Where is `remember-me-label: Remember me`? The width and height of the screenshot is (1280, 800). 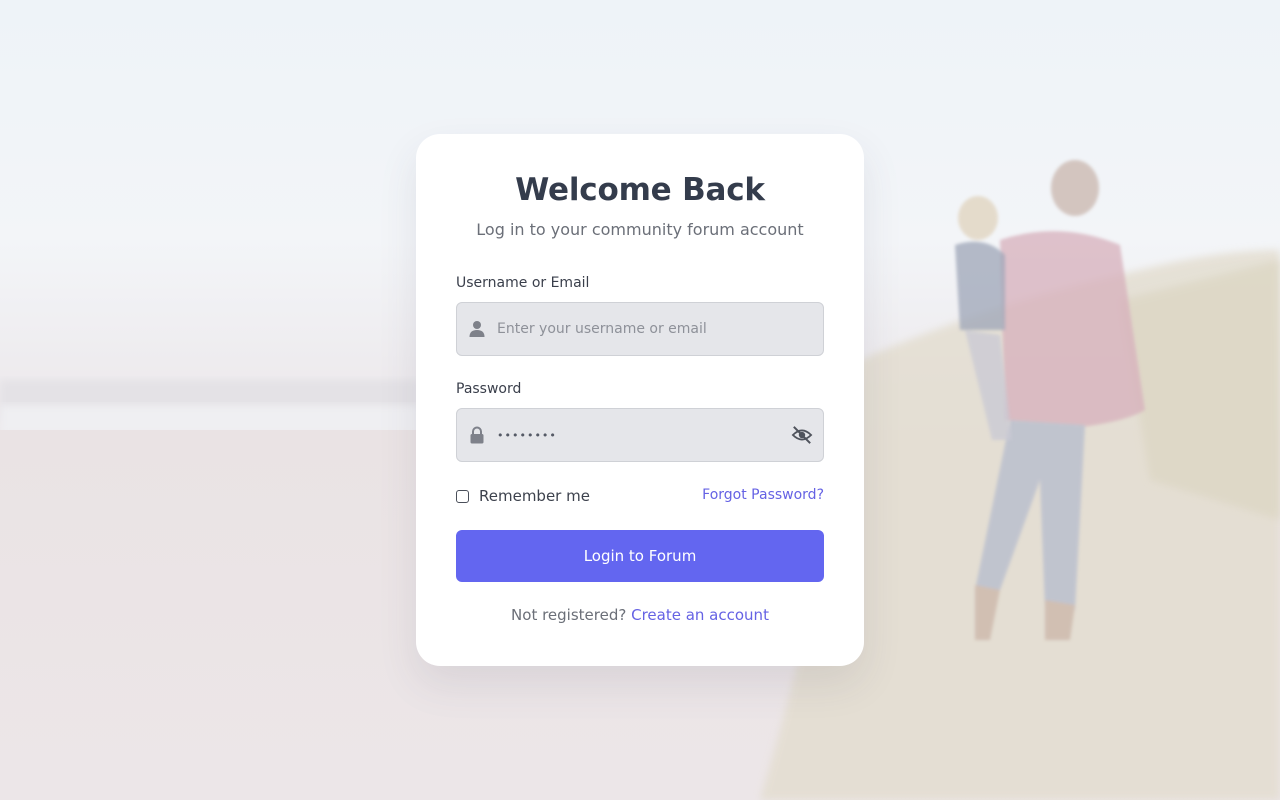 remember-me-label: Remember me is located at coordinates (534, 496).